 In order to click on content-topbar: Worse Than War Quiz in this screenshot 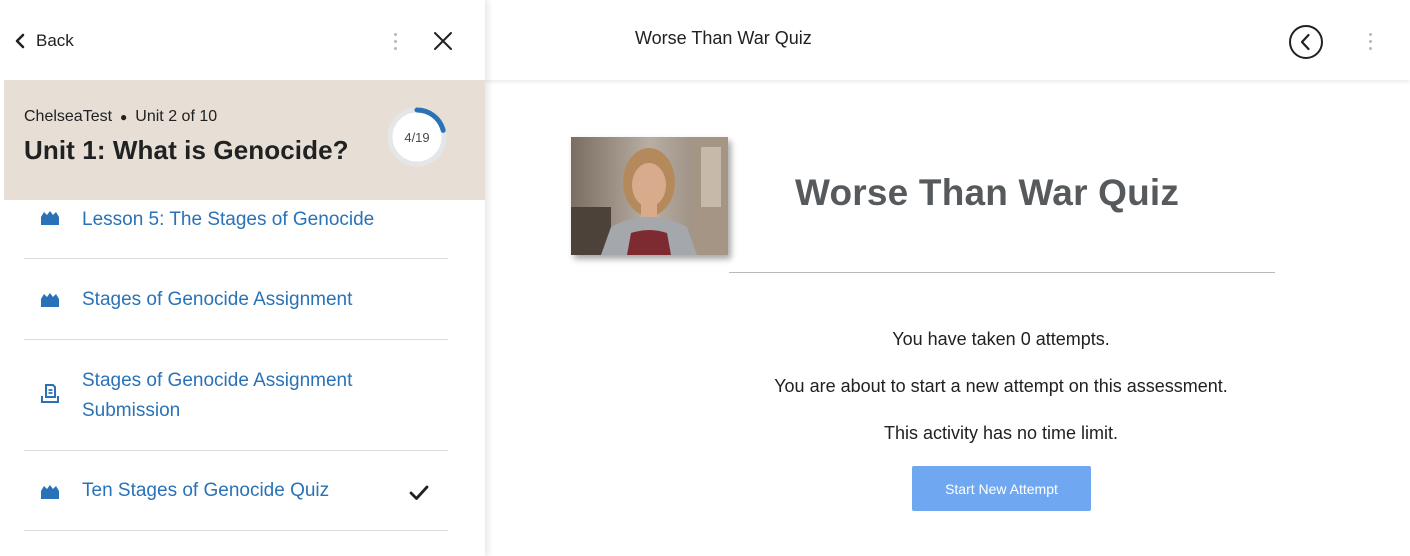, I will do `click(947, 40)`.